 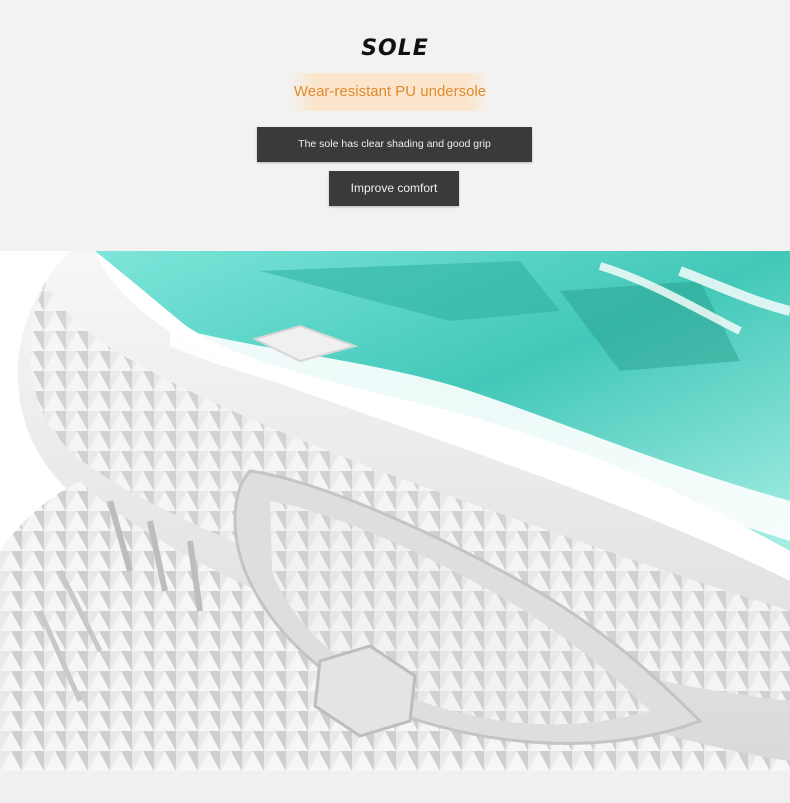 I want to click on feature-label-grip: The sole has clear shading and good grip, so click(x=394, y=144).